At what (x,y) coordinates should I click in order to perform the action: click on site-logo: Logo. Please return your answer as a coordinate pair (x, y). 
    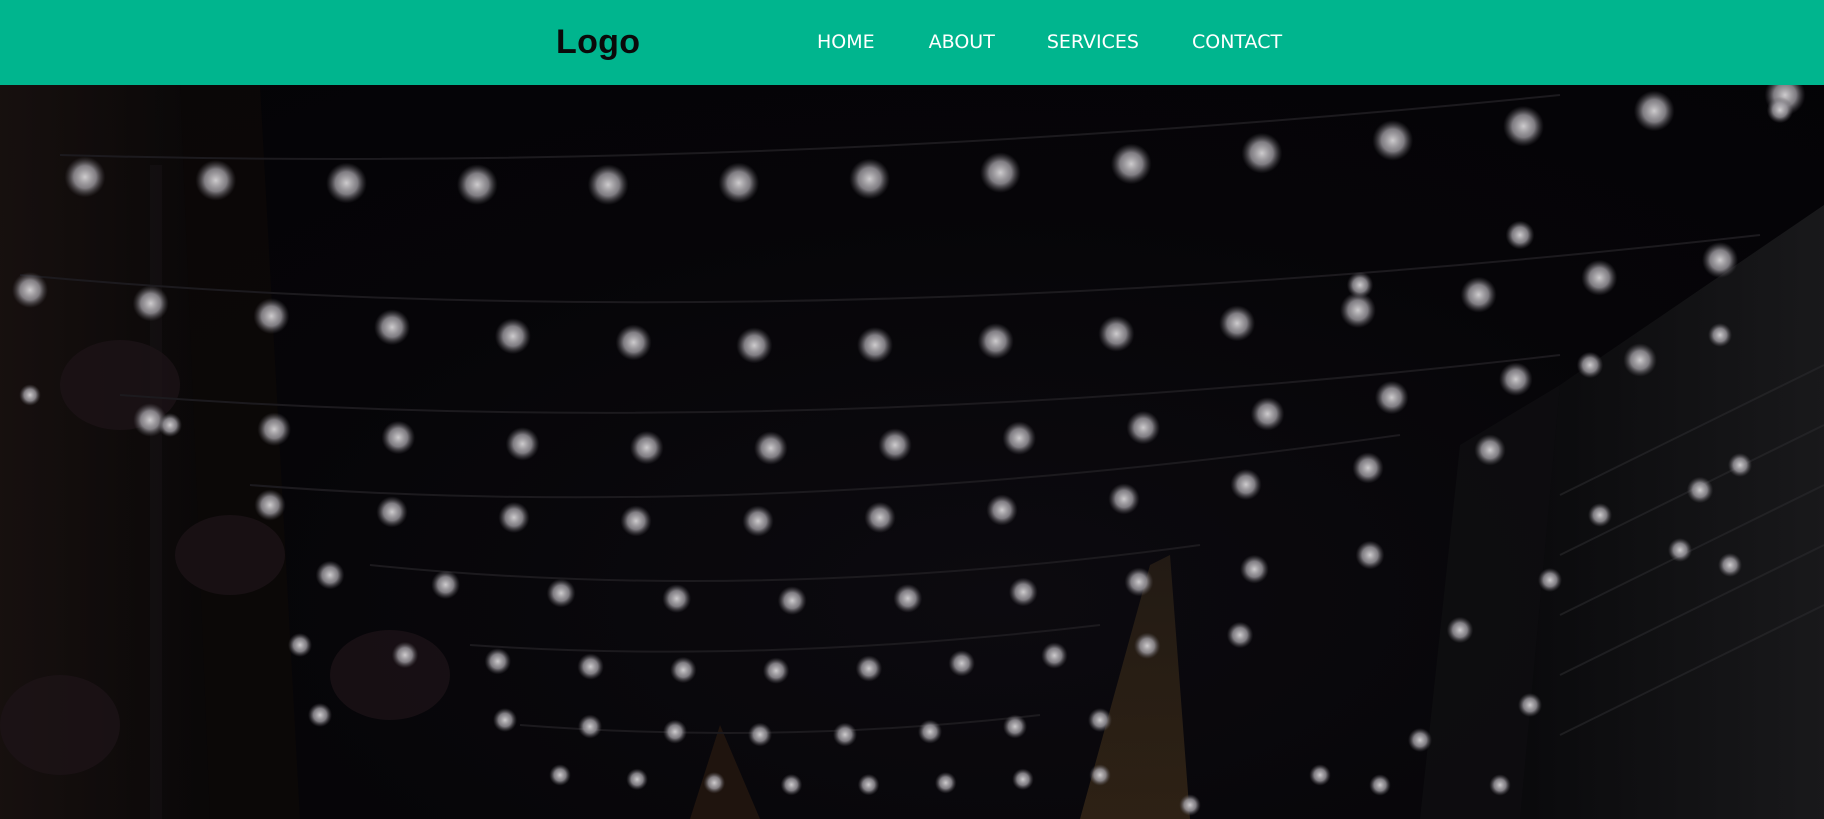
    Looking at the image, I should click on (598, 42).